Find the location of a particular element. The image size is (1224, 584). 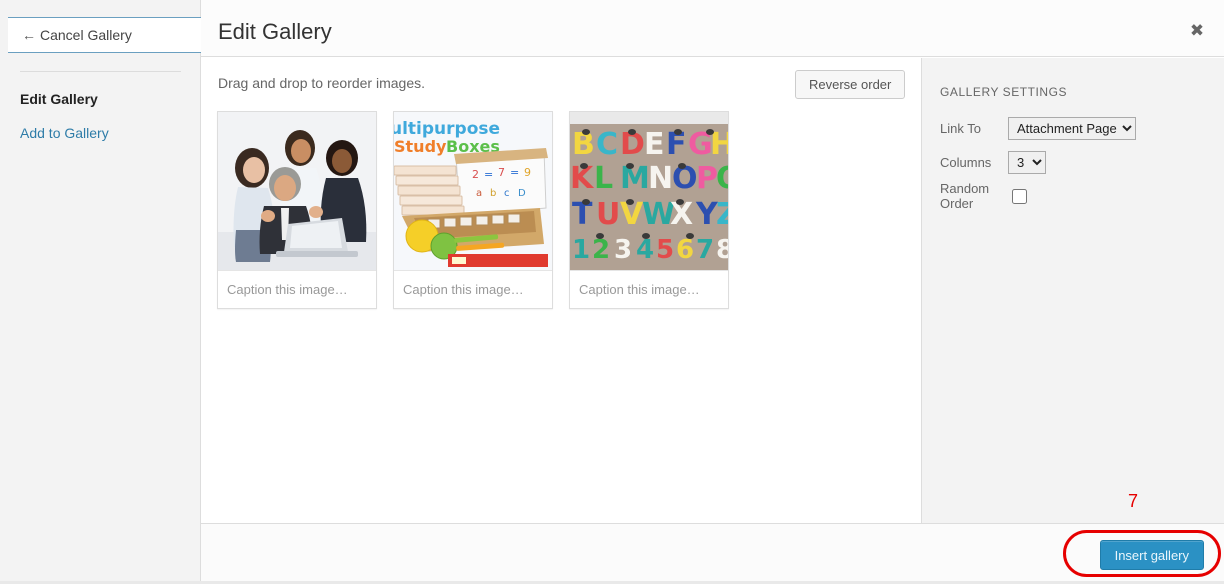

cancel-gallery-label: Cancel Gallery is located at coordinates (86, 35).